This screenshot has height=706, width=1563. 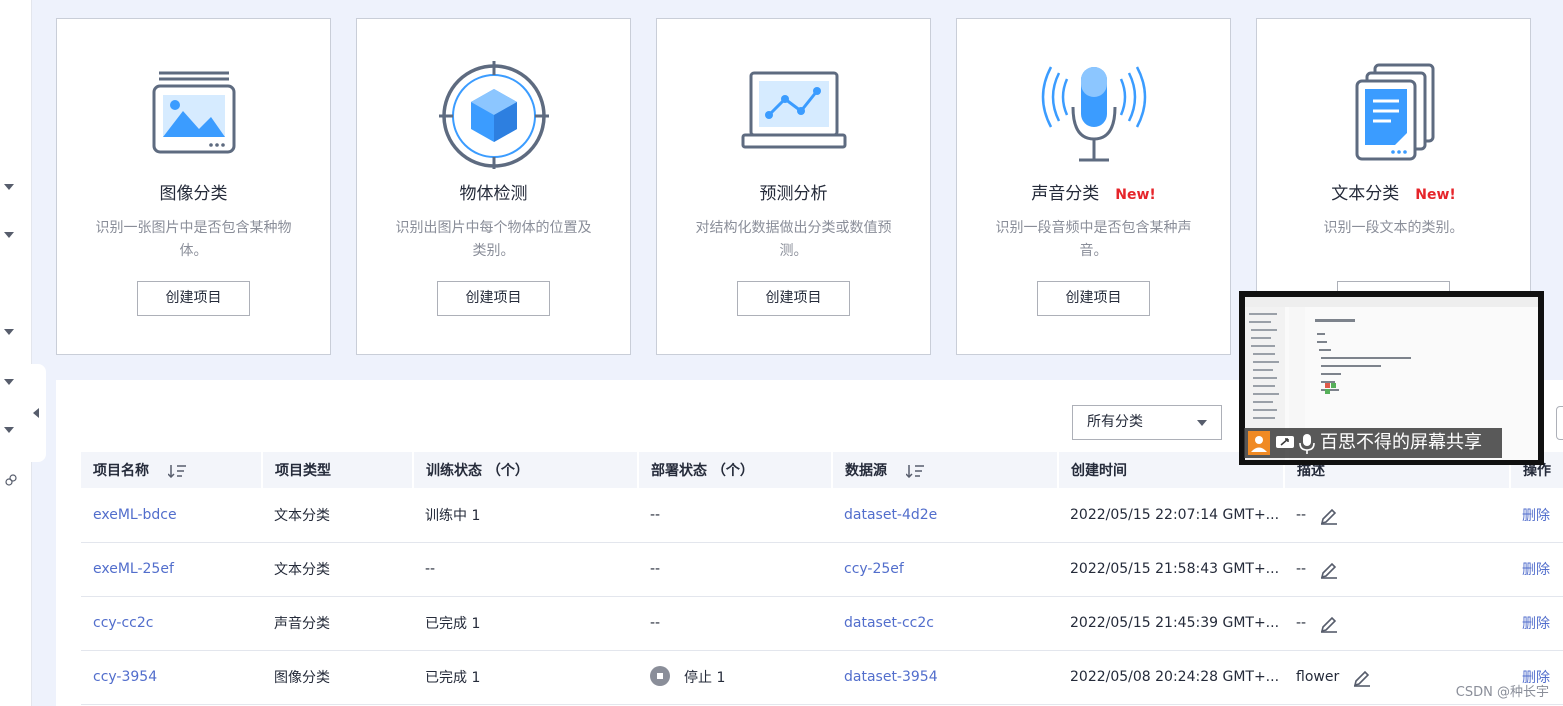 I want to click on card-image-classification: 图像分类 识别一张图片中是否包含某种物体。 创建项目, so click(x=193, y=186).